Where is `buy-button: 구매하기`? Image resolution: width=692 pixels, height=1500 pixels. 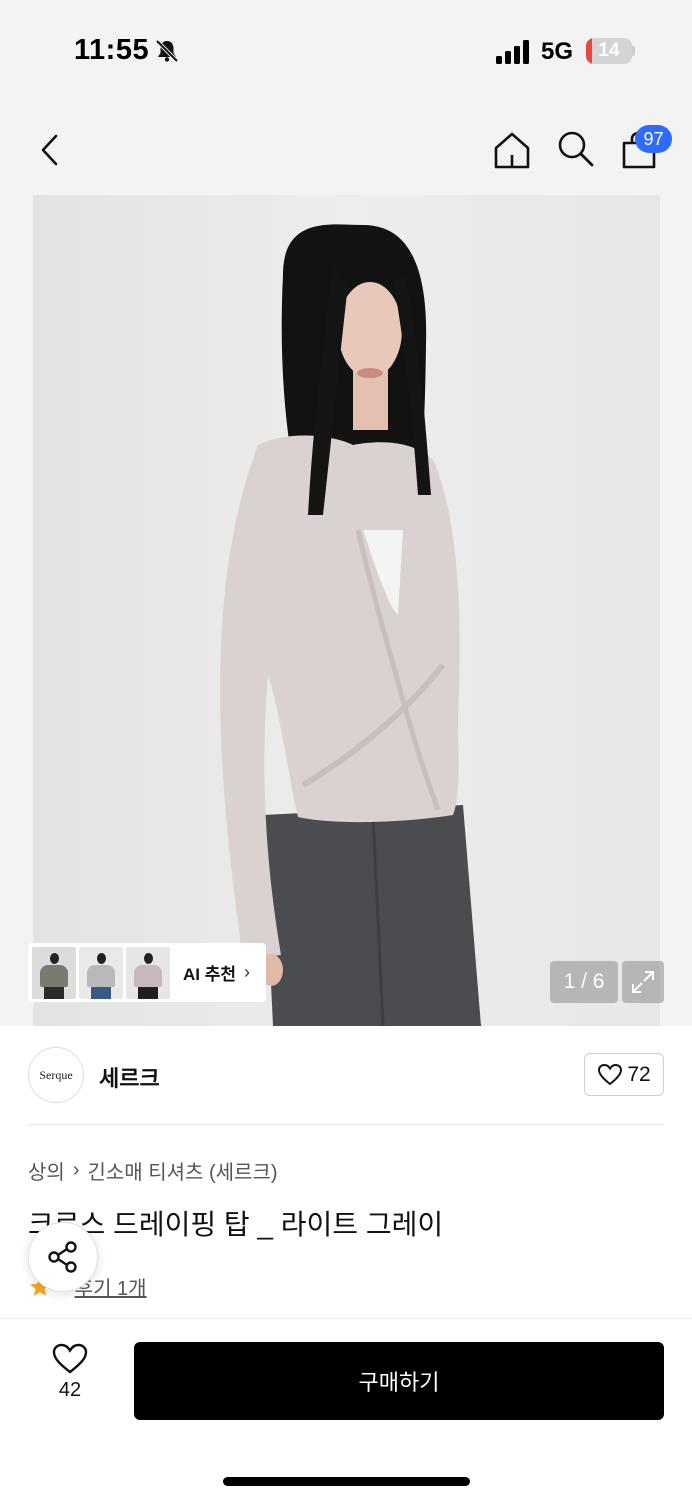 buy-button: 구매하기 is located at coordinates (399, 1381).